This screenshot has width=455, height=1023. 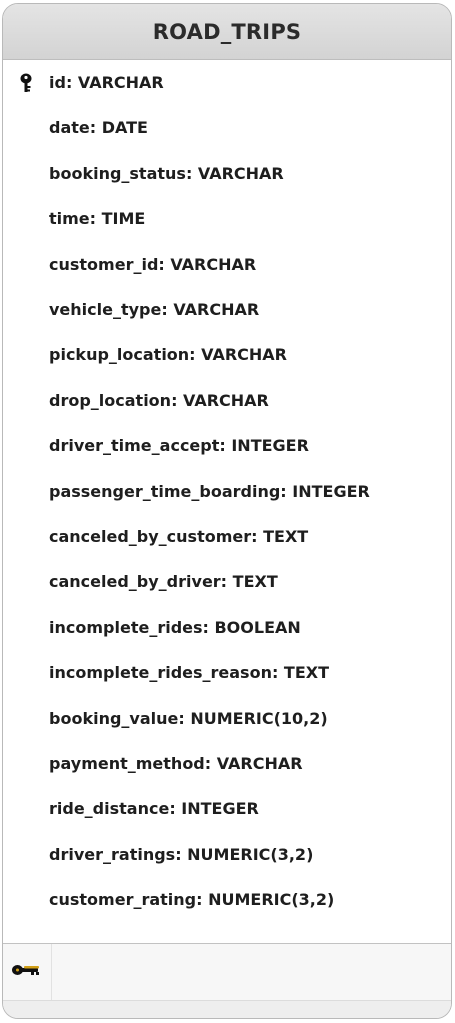 I want to click on column-row: id: VARCHAR, so click(x=227, y=82).